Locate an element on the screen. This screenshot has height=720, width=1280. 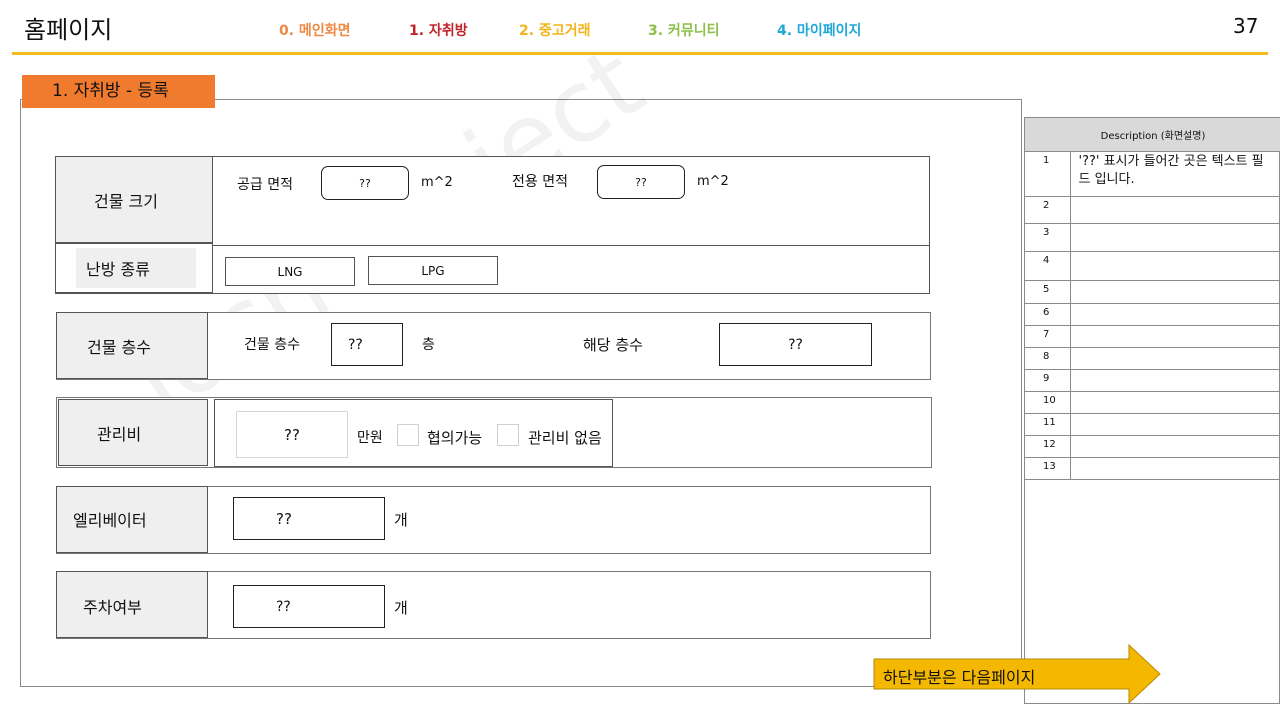
description-row: 2 is located at coordinates (1152, 210).